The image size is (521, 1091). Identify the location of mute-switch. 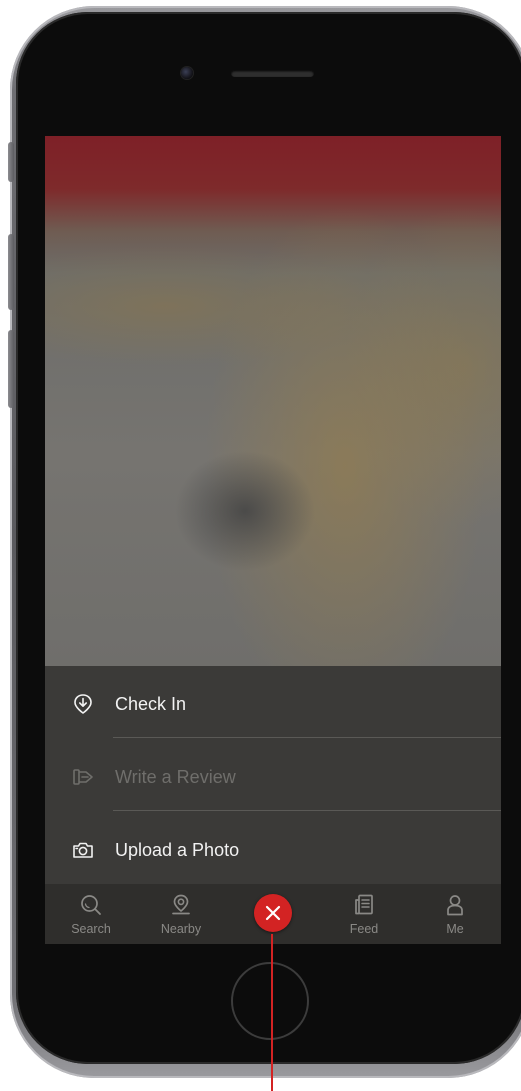
(11, 162).